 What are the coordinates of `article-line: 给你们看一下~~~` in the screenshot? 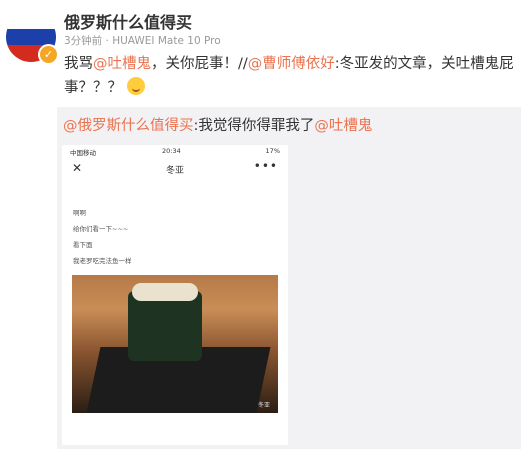 It's located at (101, 229).